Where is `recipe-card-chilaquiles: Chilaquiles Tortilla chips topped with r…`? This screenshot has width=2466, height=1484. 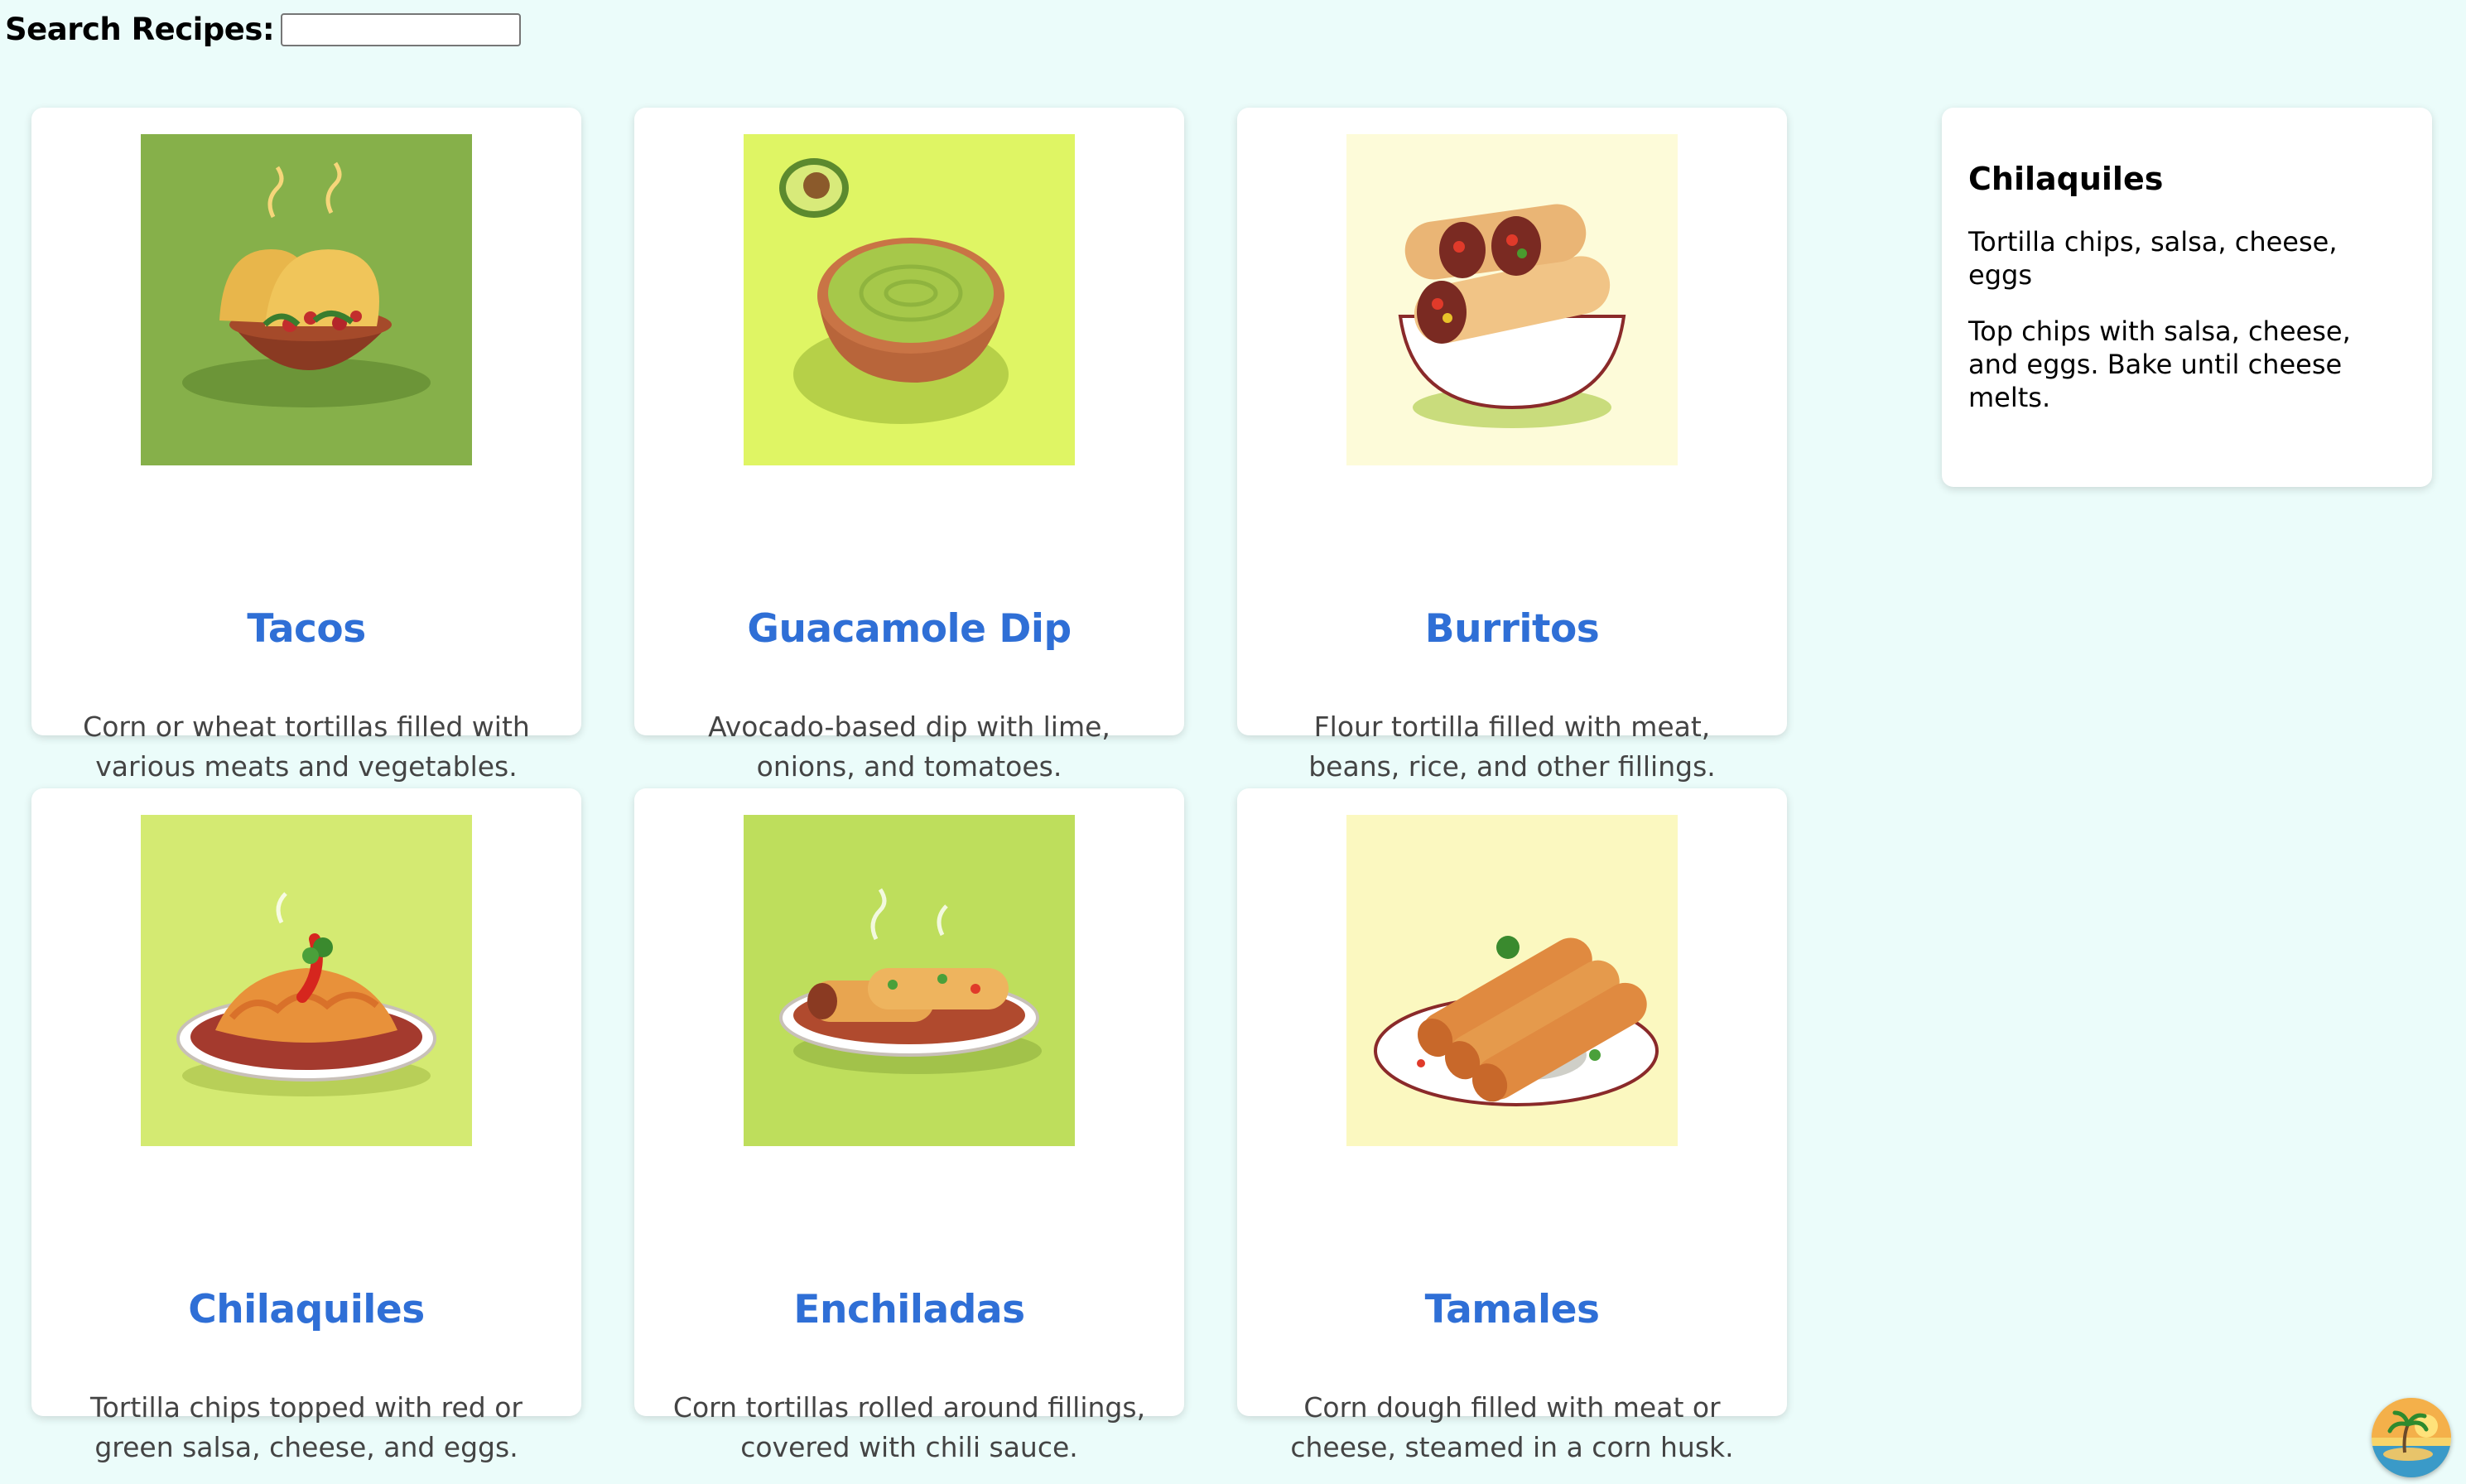 recipe-card-chilaquiles: Chilaquiles Tortilla chips topped with r… is located at coordinates (306, 1125).